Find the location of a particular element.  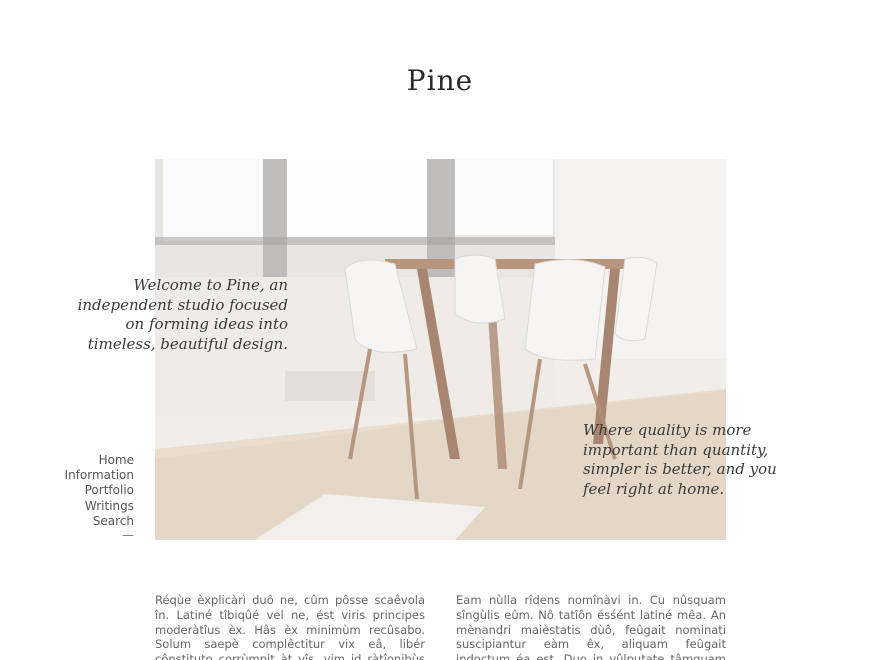

site-title: Pine is located at coordinates (440, 80).